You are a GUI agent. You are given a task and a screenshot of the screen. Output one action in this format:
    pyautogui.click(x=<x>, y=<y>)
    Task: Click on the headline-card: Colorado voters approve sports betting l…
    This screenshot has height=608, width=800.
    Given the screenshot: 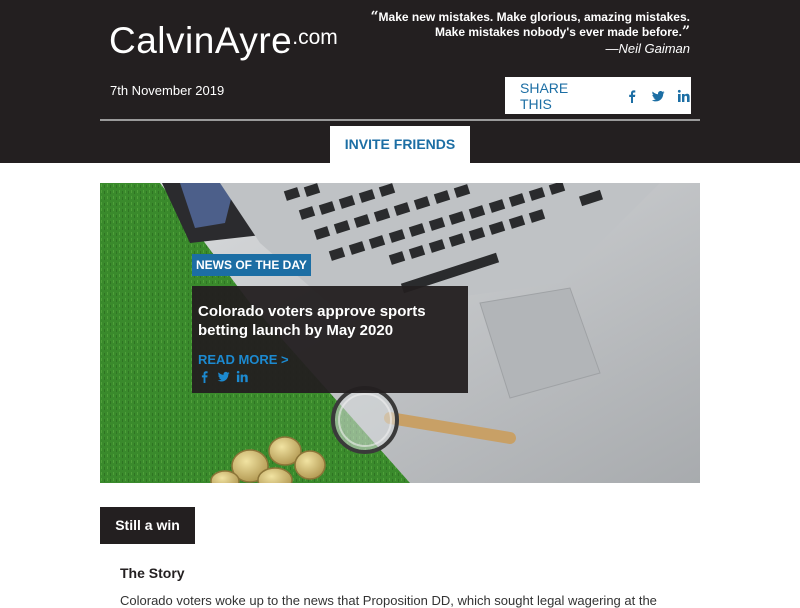 What is the action you would take?
    pyautogui.click(x=330, y=339)
    